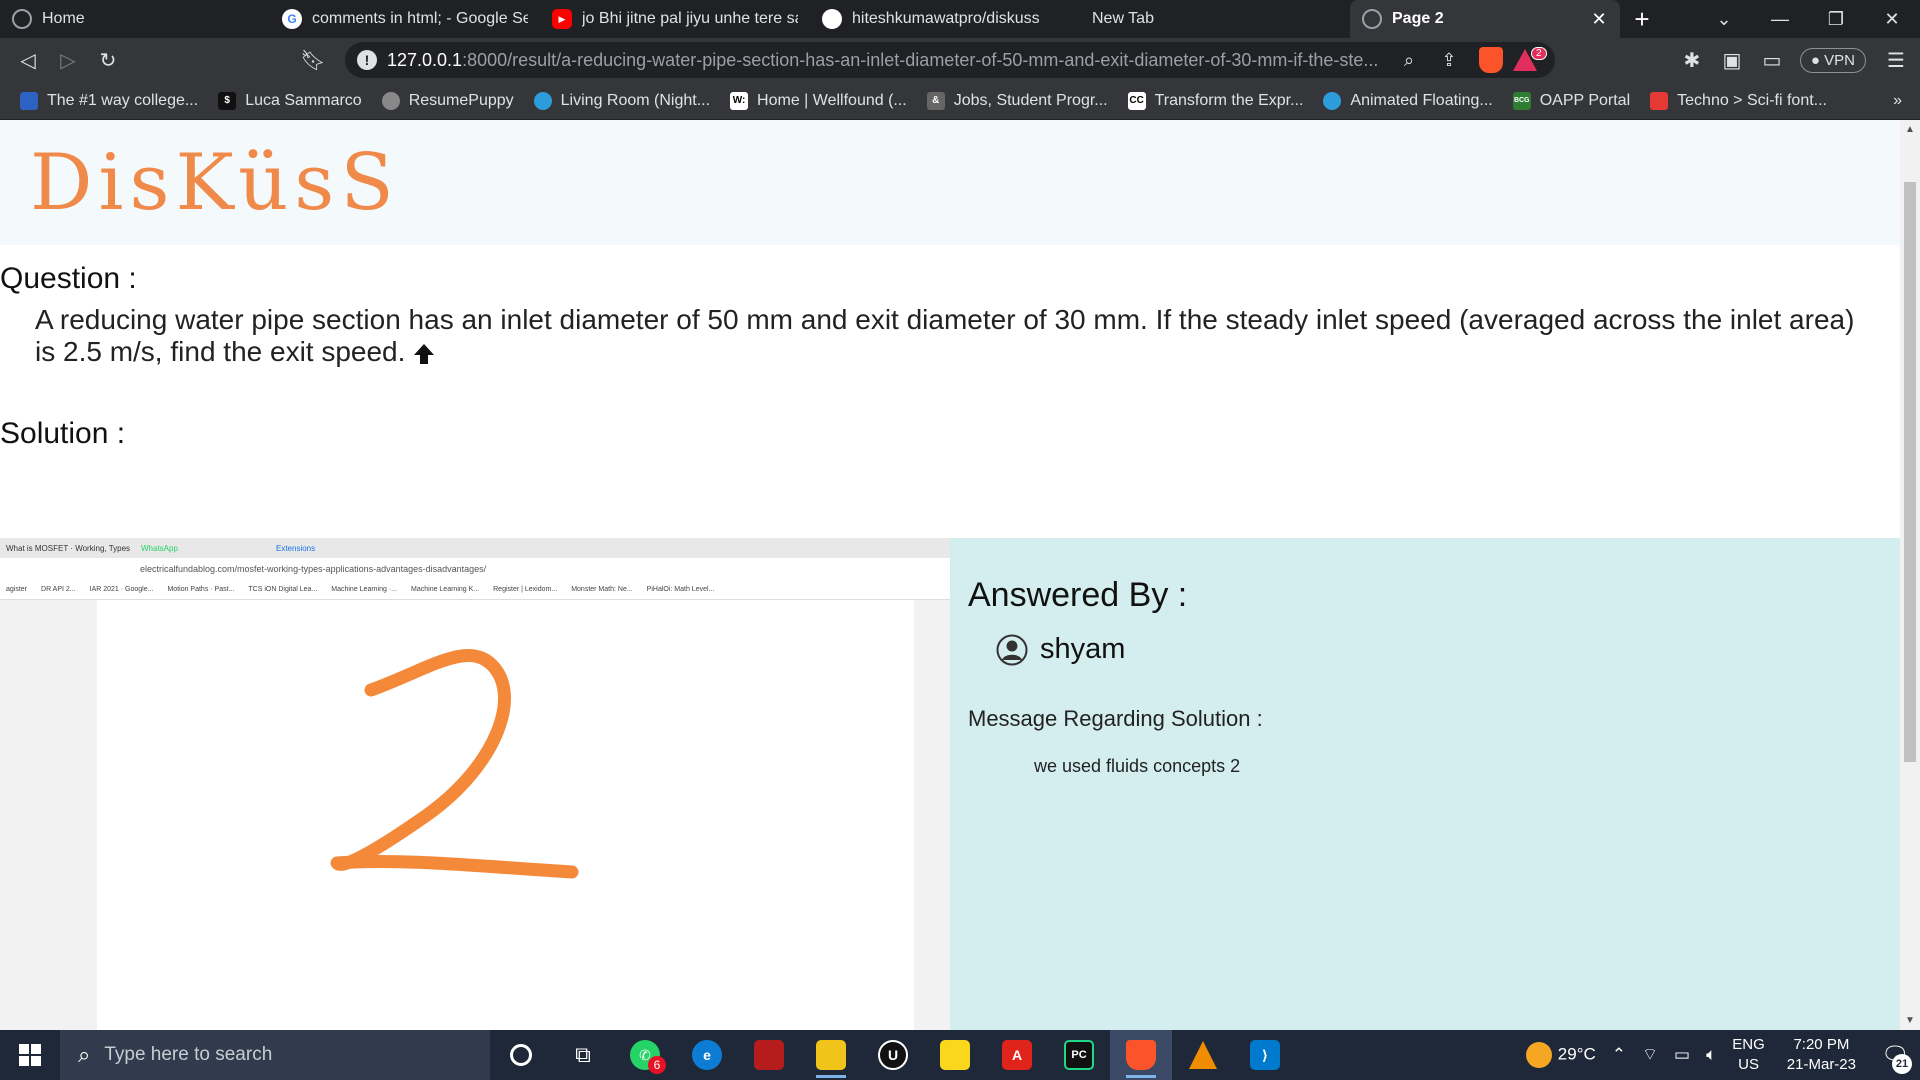 The height and width of the screenshot is (1080, 1920). I want to click on upvote-arrow-icon, so click(424, 354).